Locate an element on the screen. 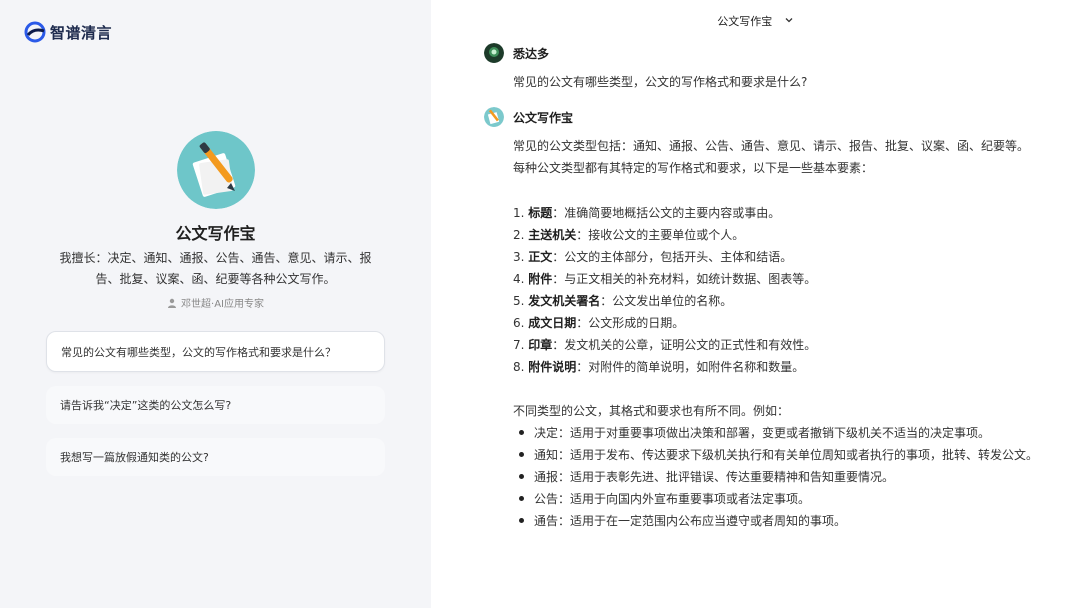  suggestion-item: 常见的公文有哪些类型，公文的写作格式和要求是什么？ is located at coordinates (215, 351).